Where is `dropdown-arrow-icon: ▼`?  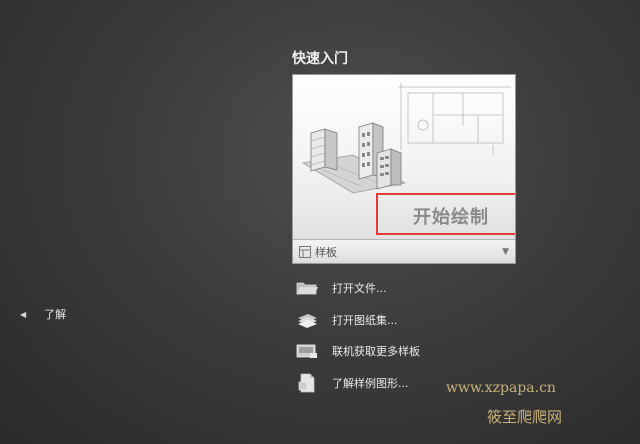 dropdown-arrow-icon: ▼ is located at coordinates (505, 252).